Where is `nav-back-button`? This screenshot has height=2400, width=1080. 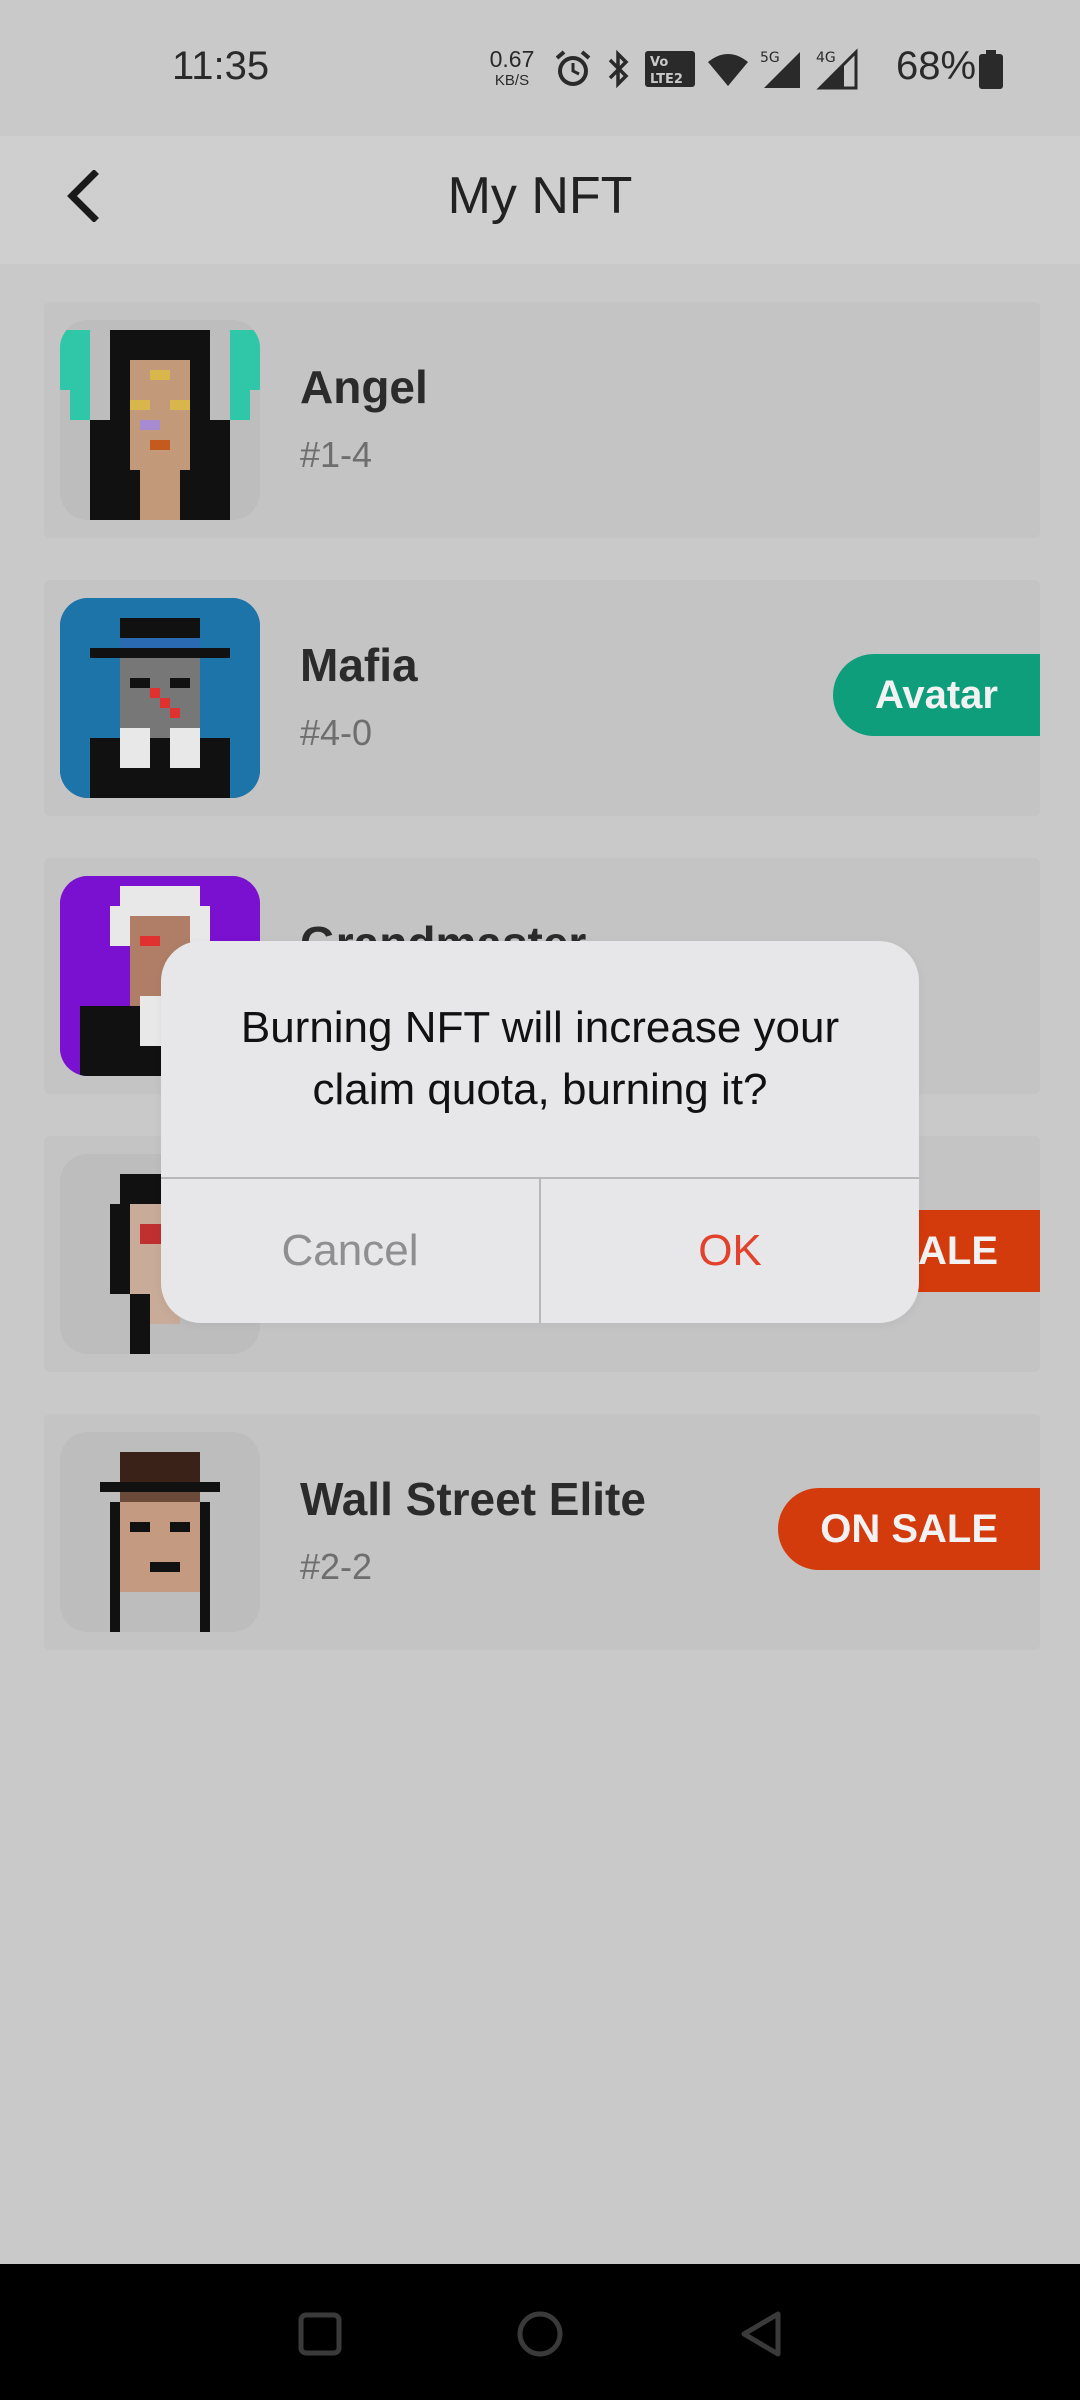 nav-back-button is located at coordinates (760, 2334).